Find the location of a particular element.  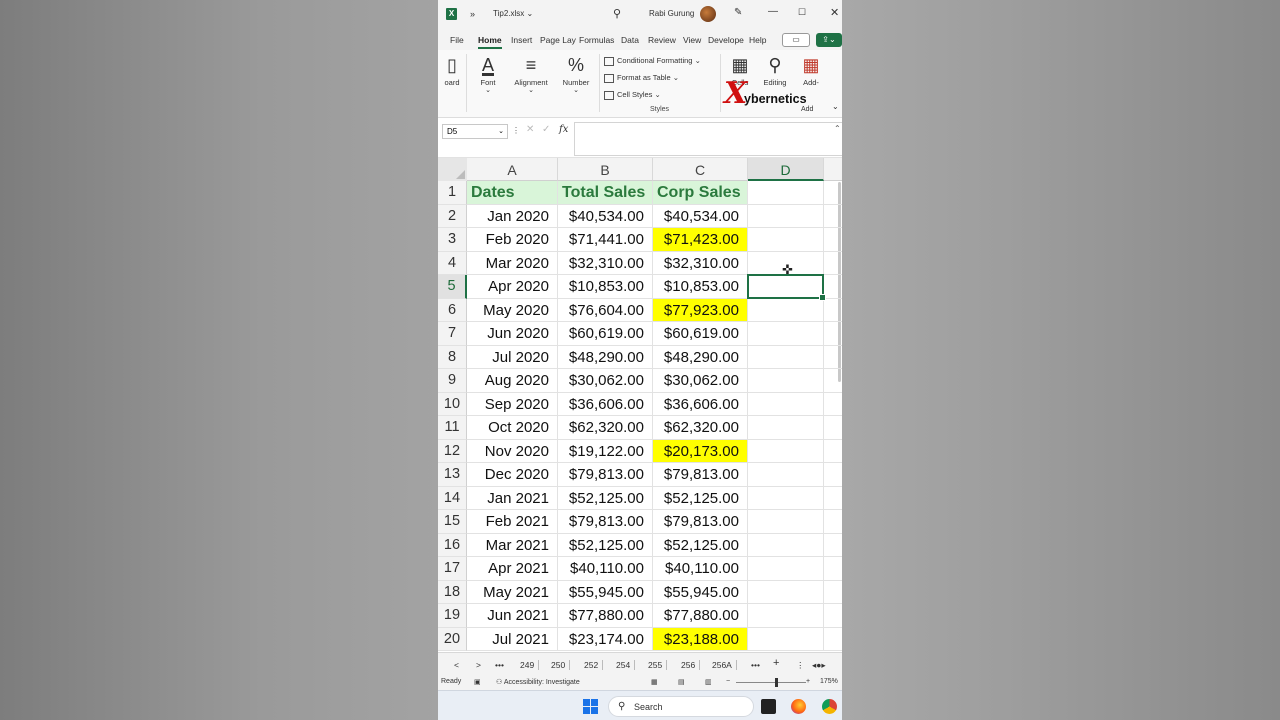

select-all-button is located at coordinates (452, 169).